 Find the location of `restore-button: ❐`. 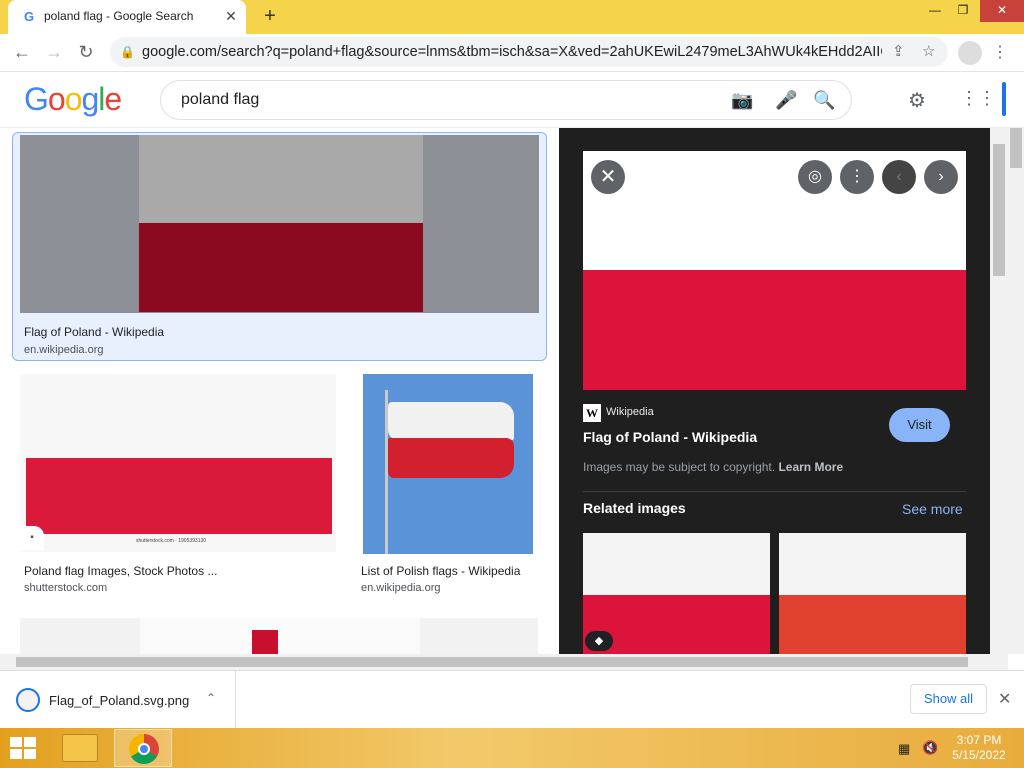

restore-button: ❐ is located at coordinates (963, 11).